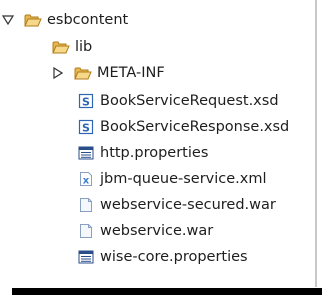 The image size is (322, 295). Describe the element at coordinates (86, 181) in the screenshot. I see `svg-text: x` at that location.